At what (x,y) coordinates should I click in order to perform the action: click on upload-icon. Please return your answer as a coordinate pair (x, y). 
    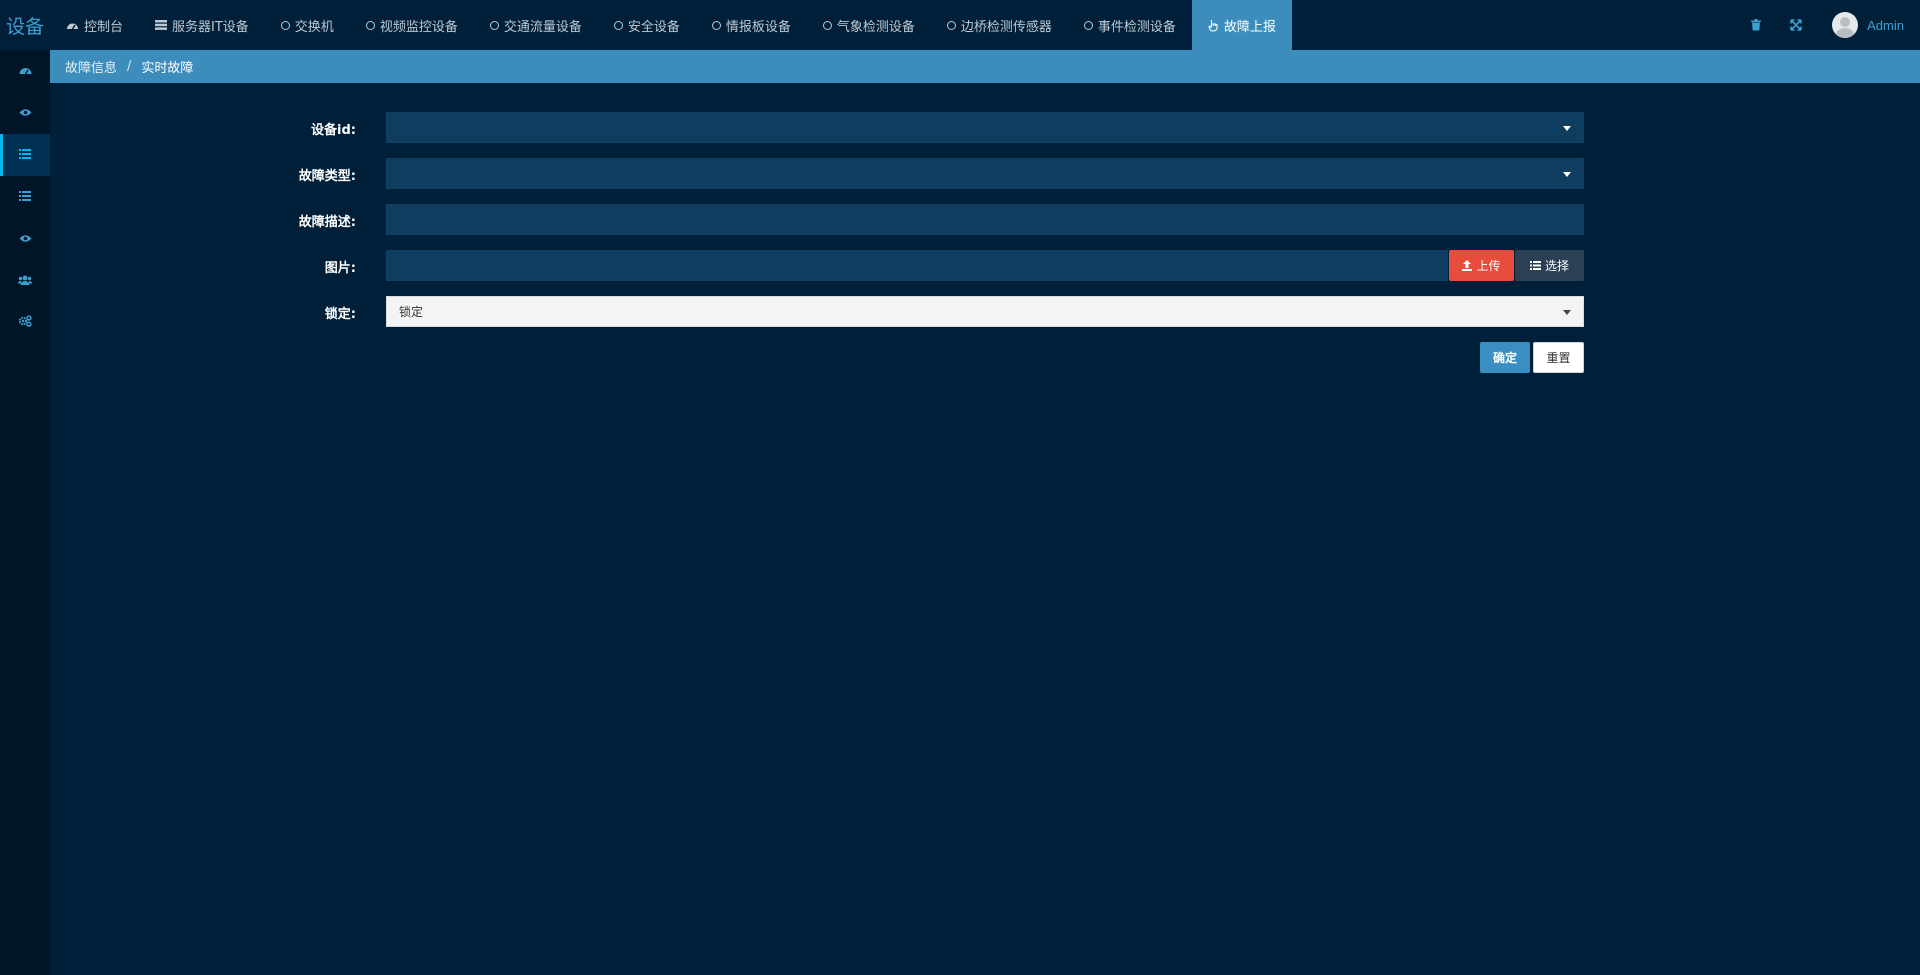
    Looking at the image, I should click on (1467, 265).